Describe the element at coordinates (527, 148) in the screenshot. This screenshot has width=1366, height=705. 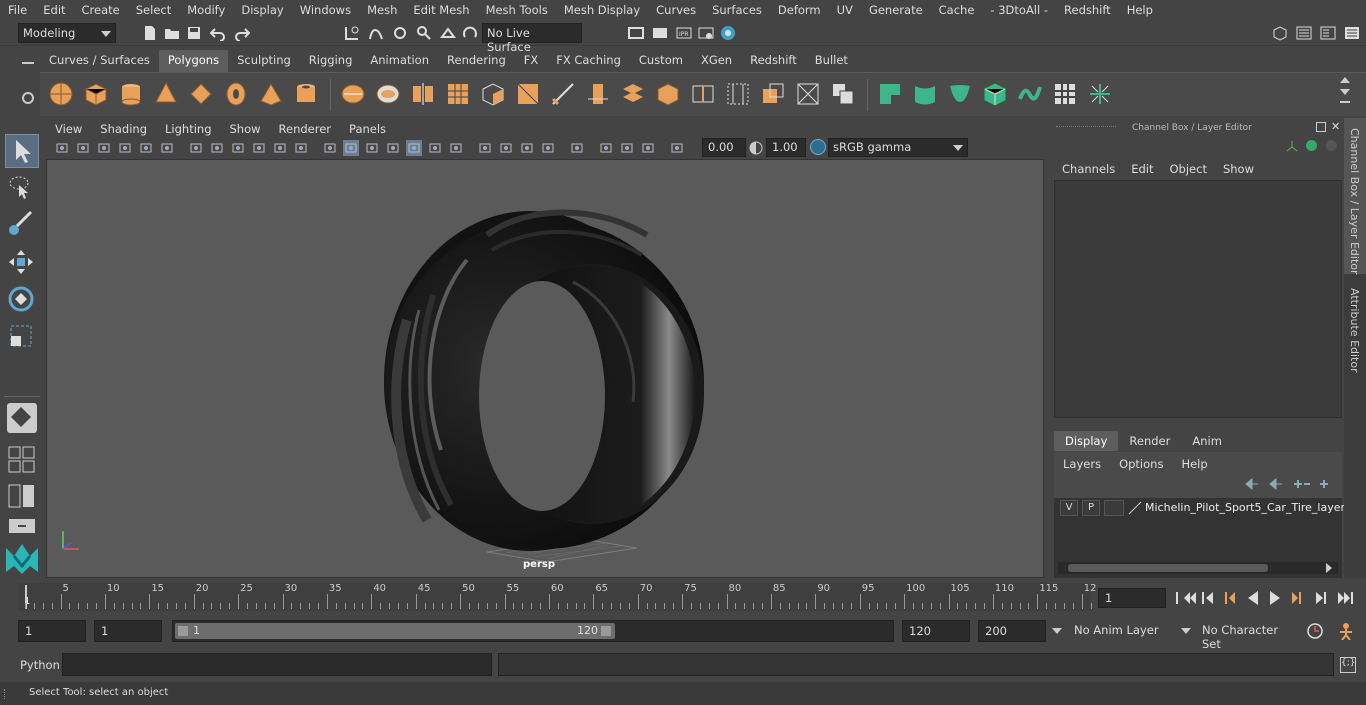
I see `anti-alias-icon` at that location.